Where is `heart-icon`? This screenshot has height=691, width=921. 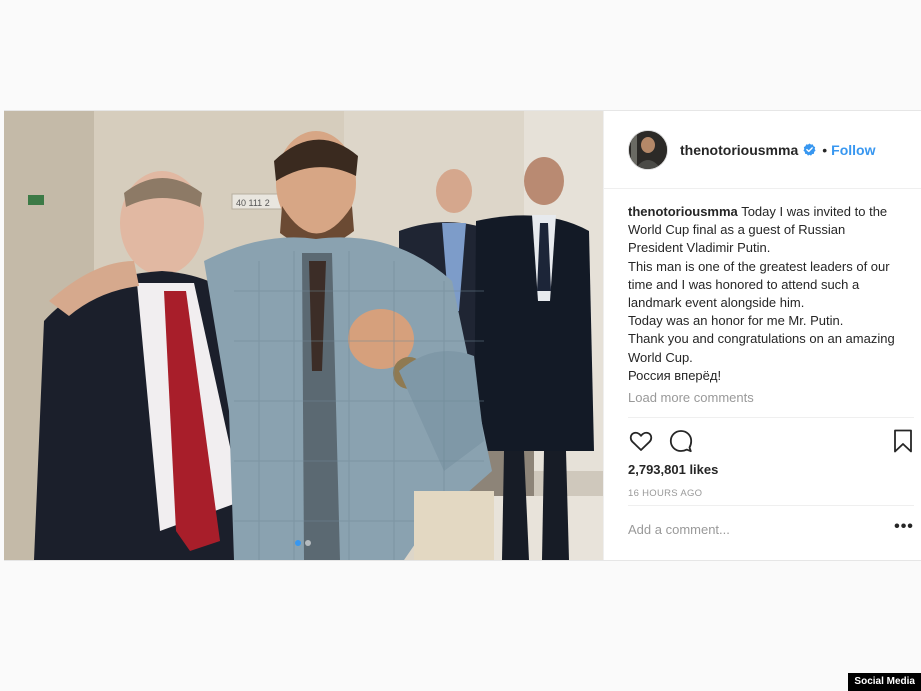
heart-icon is located at coordinates (641, 441).